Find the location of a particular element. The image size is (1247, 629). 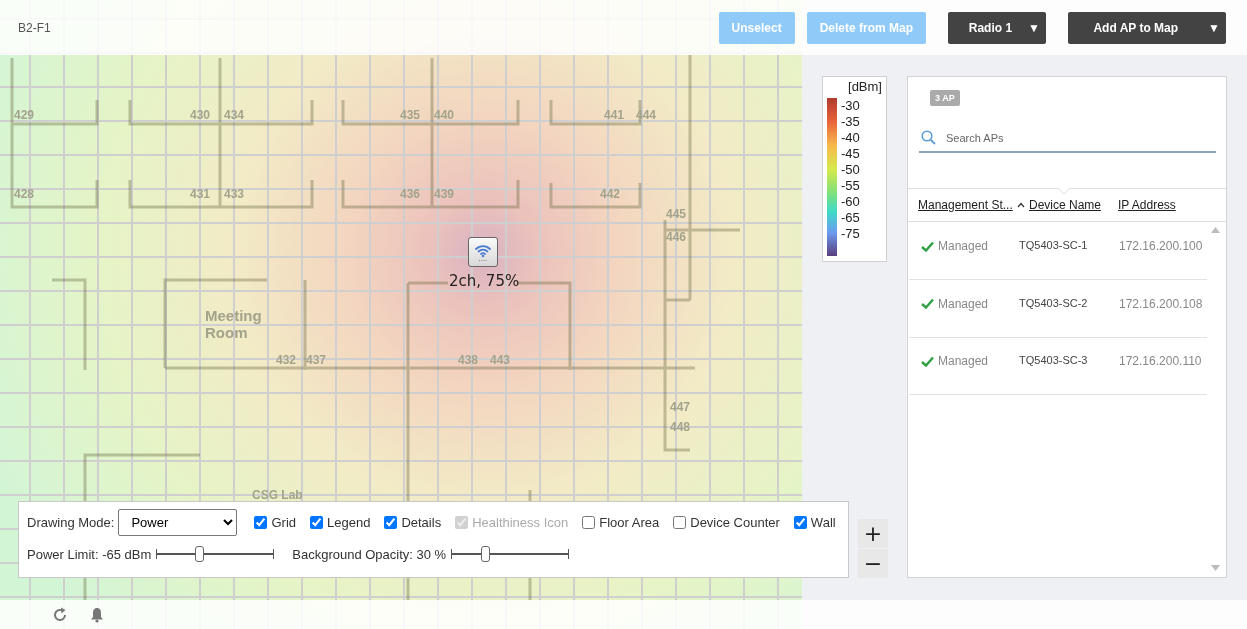

device-name-cell: TQ5403-SC-1 is located at coordinates (1053, 245).